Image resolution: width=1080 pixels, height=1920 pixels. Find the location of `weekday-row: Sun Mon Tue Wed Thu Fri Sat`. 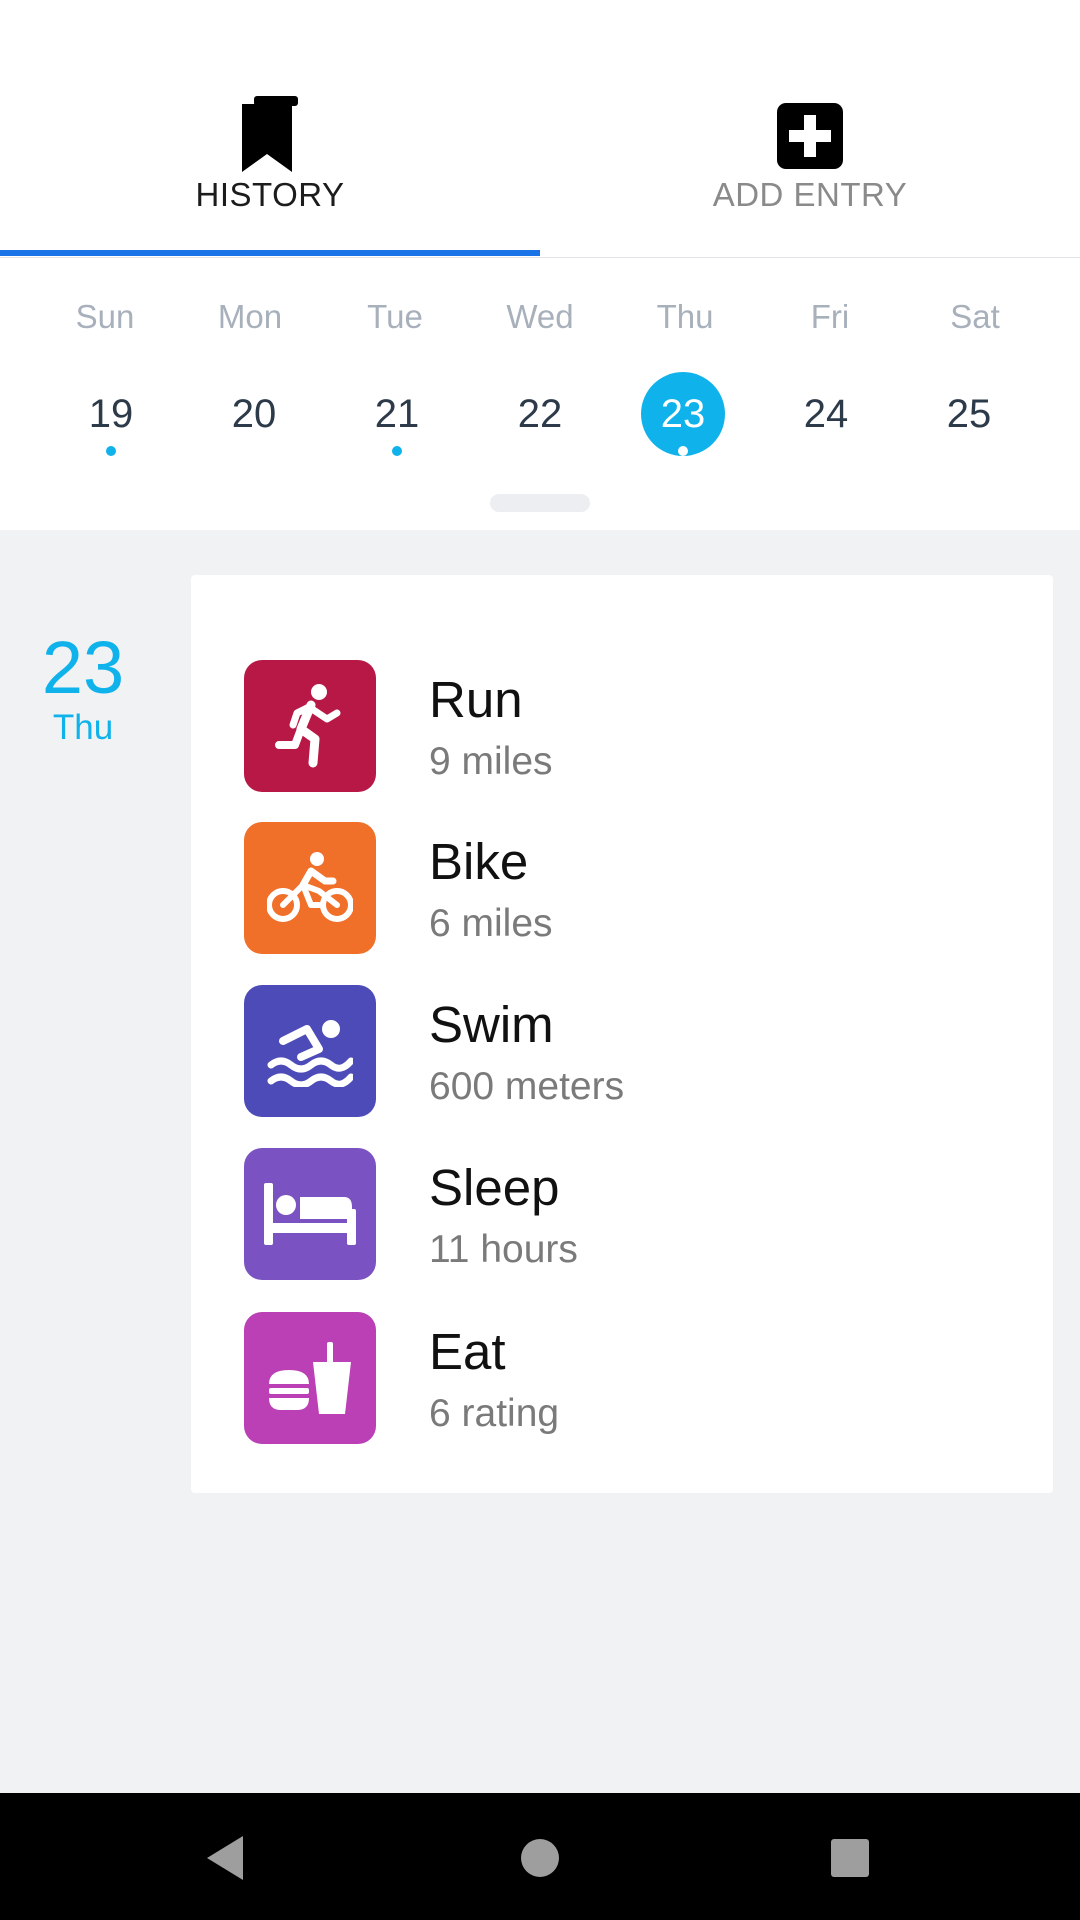

weekday-row: Sun Mon Tue Wed Thu Fri Sat is located at coordinates (540, 320).